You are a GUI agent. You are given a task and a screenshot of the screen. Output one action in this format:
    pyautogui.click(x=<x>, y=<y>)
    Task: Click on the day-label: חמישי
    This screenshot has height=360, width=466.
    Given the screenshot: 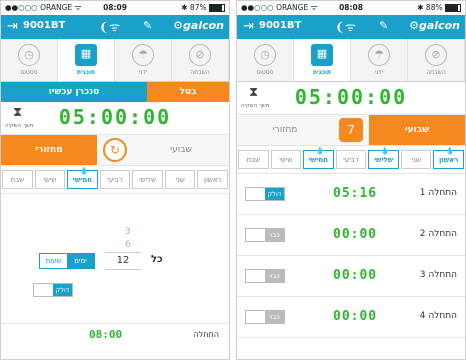 What is the action you would take?
    pyautogui.click(x=82, y=180)
    